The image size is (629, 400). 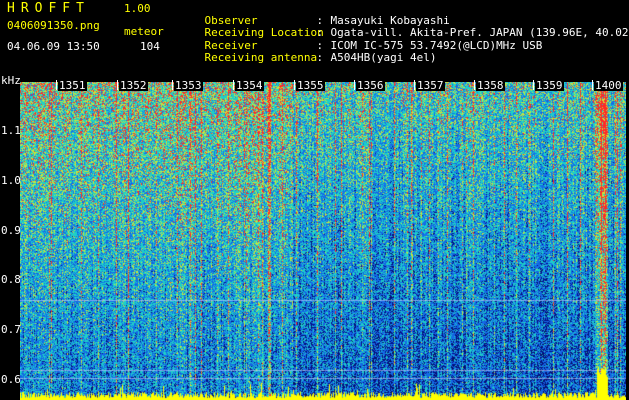 I want to click on app-title: HROFFT, so click(x=48, y=8).